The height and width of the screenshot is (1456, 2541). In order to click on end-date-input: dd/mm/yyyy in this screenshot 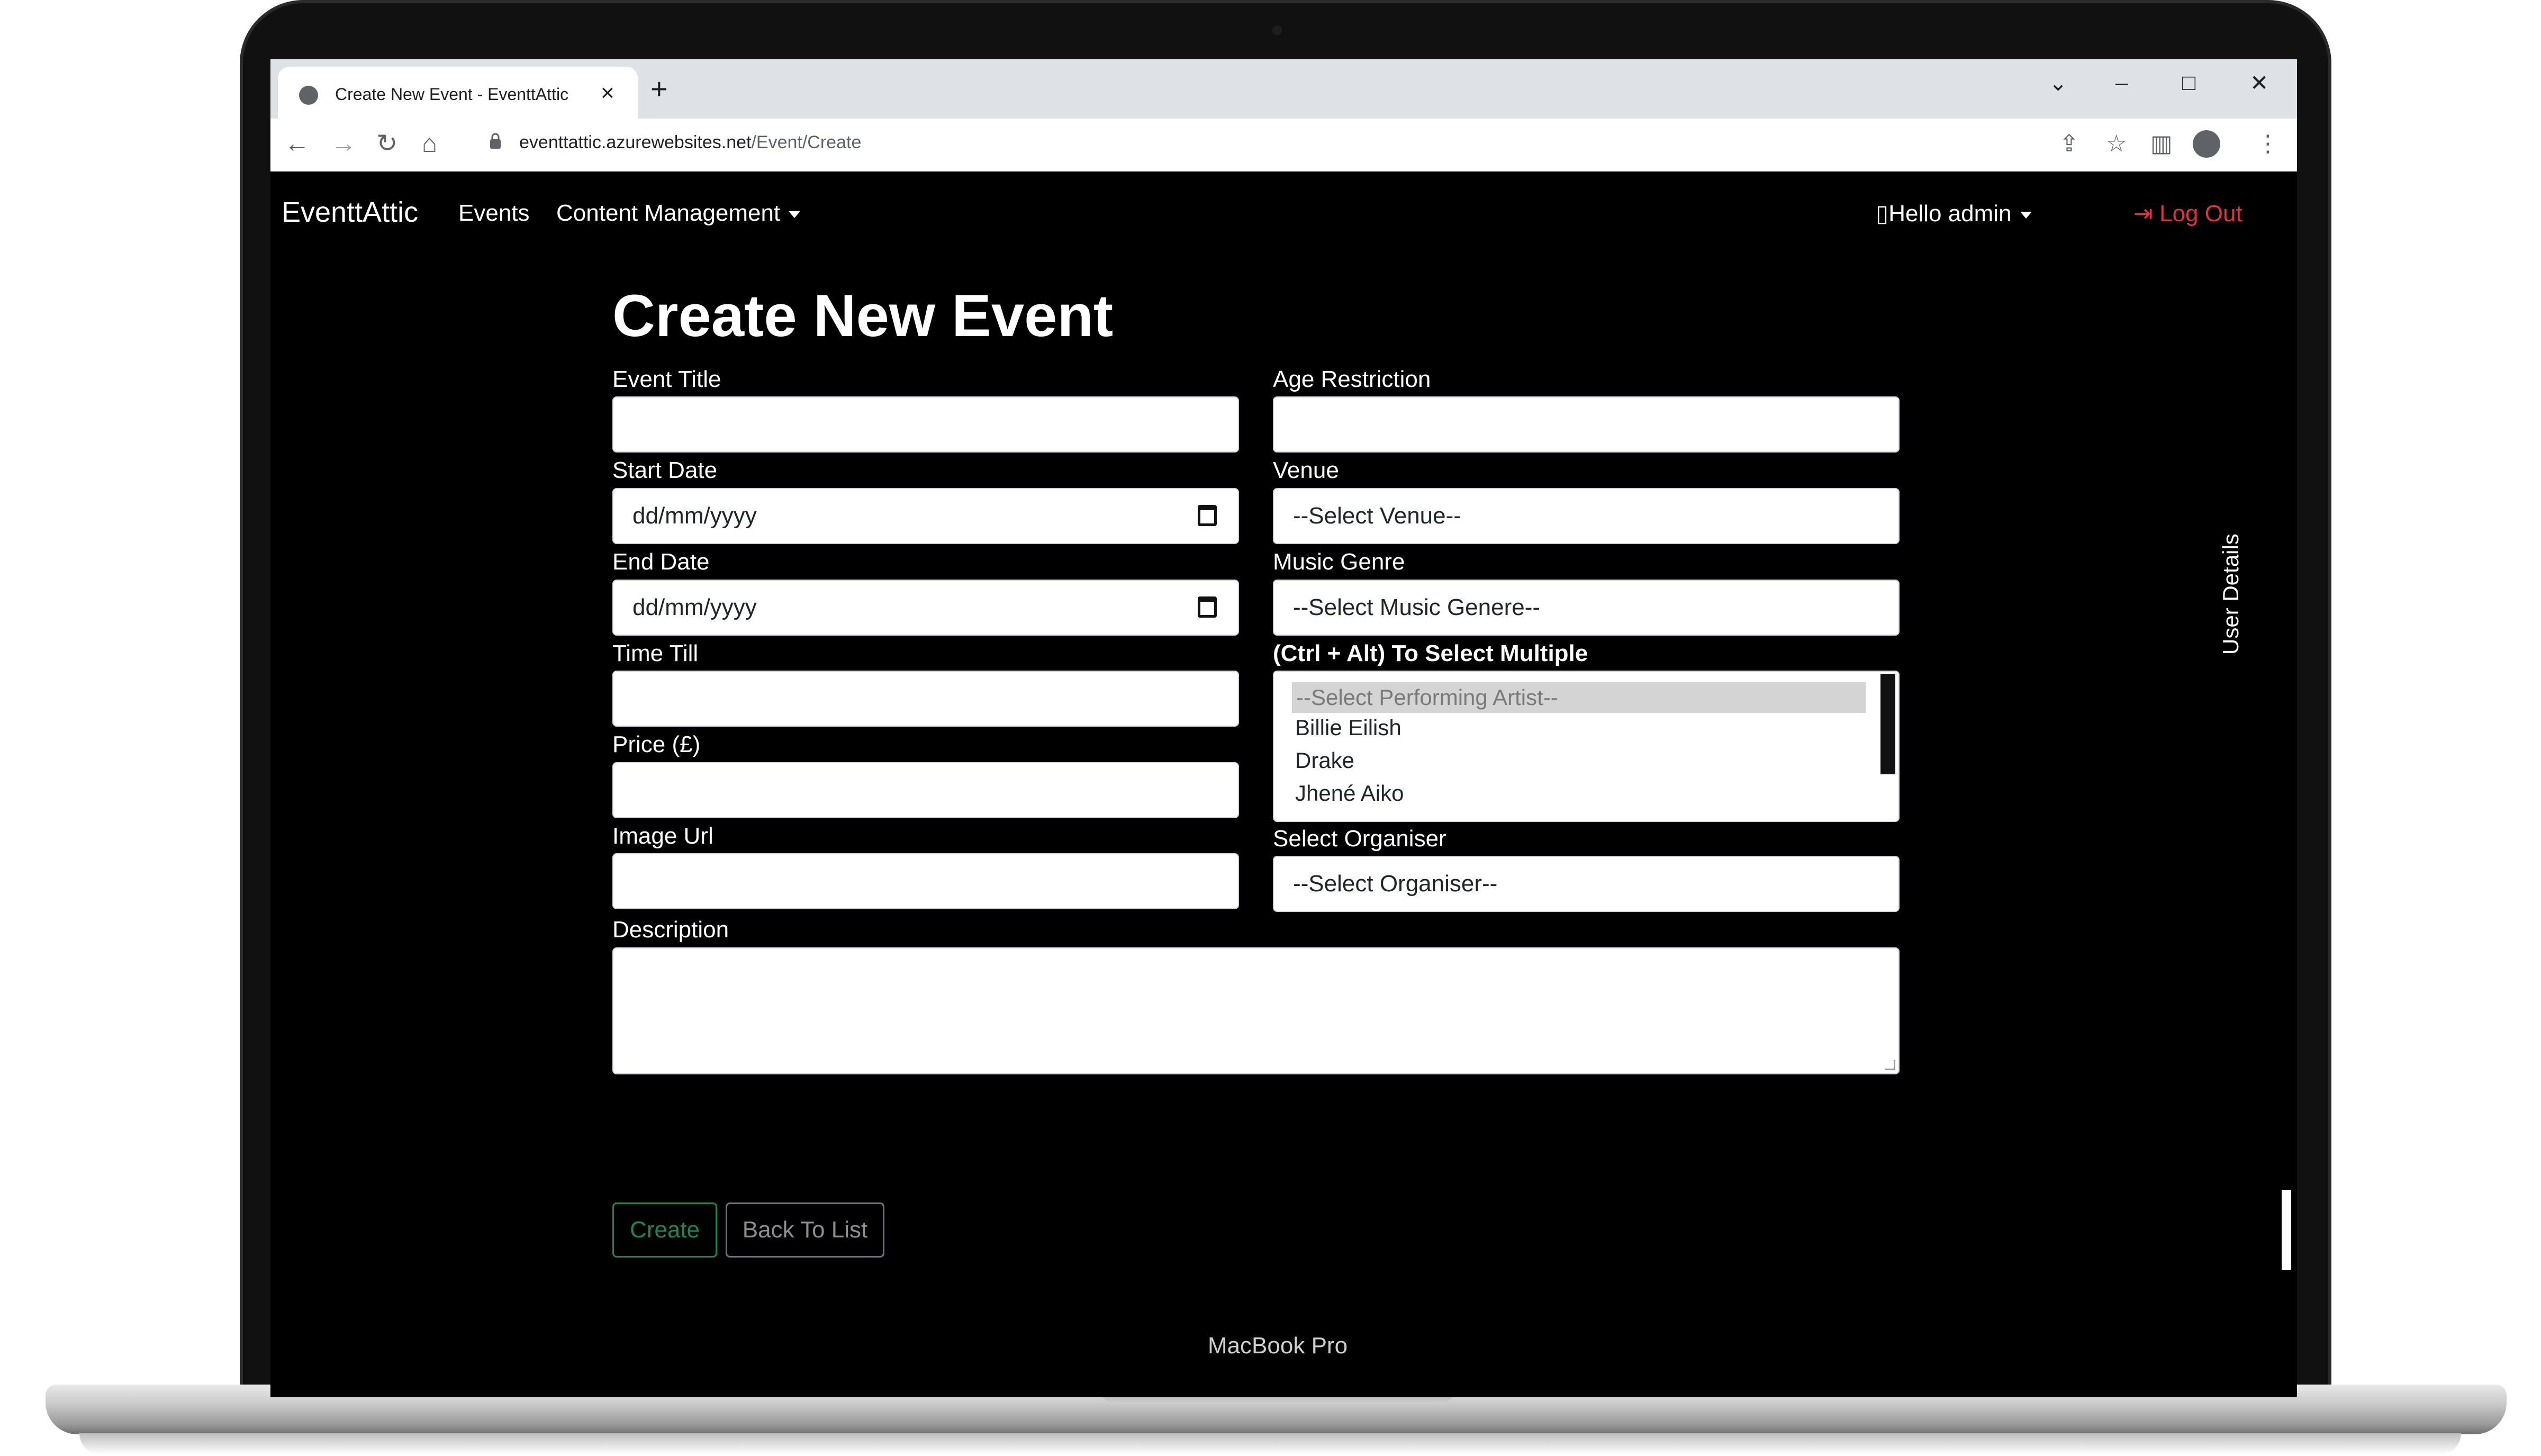, I will do `click(925, 608)`.